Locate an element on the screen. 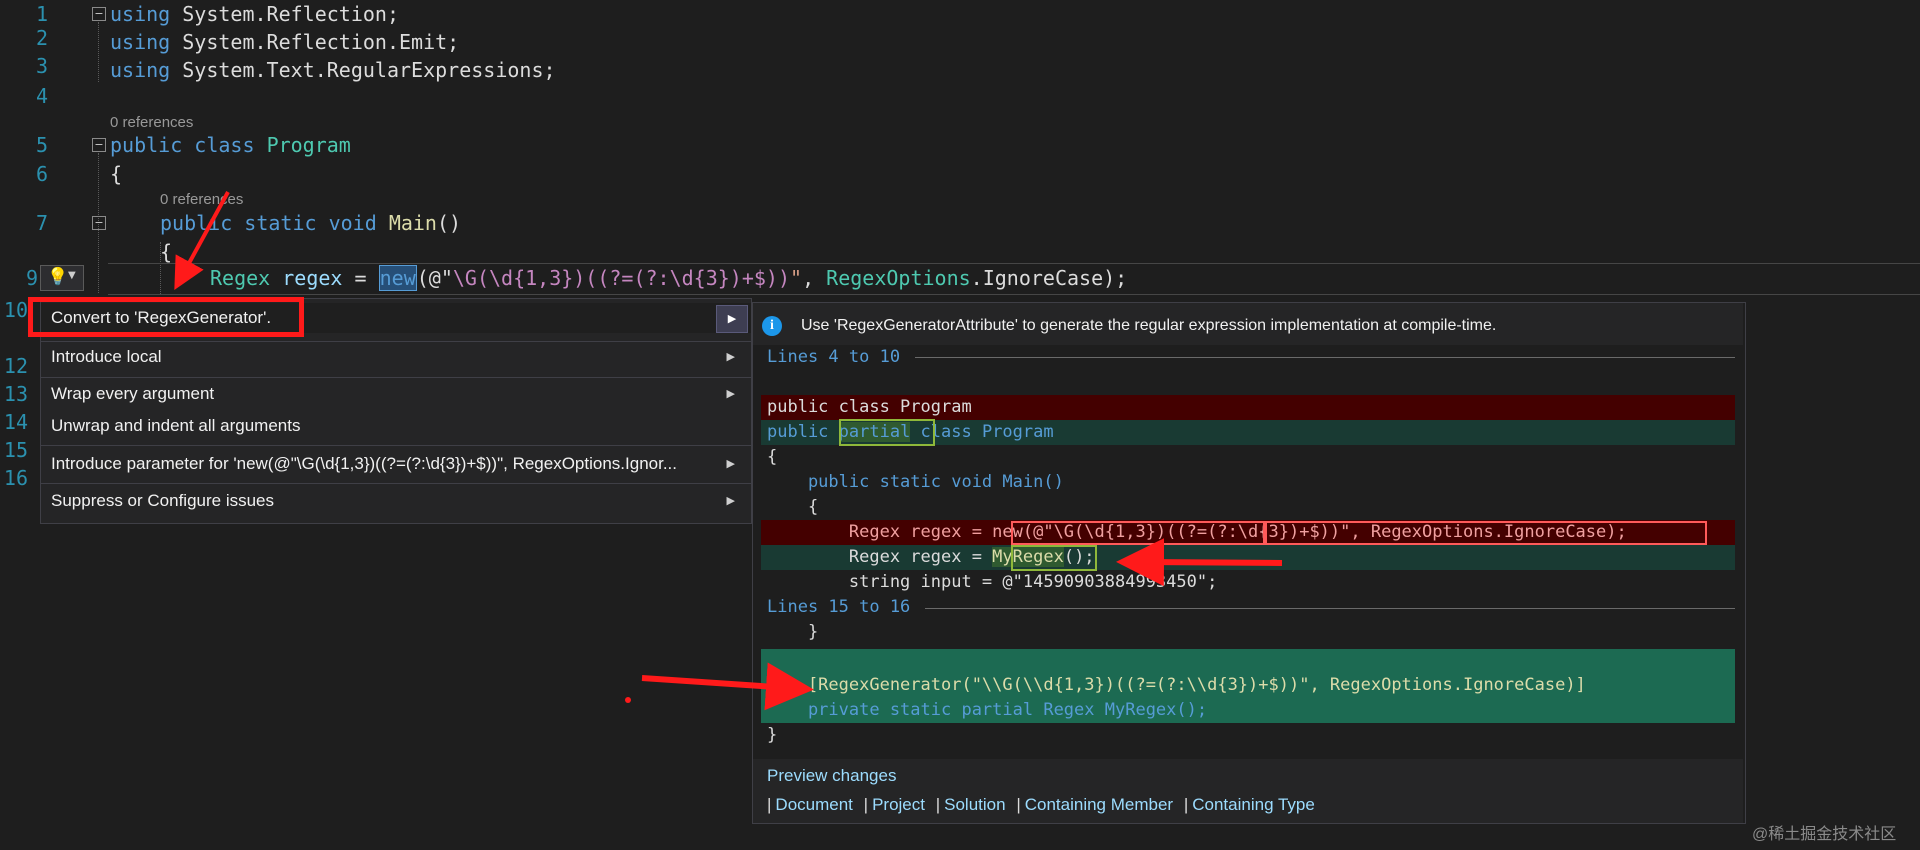 The height and width of the screenshot is (850, 1920). menu-item-introduce-local: Introduce local ▶ is located at coordinates (396, 357).